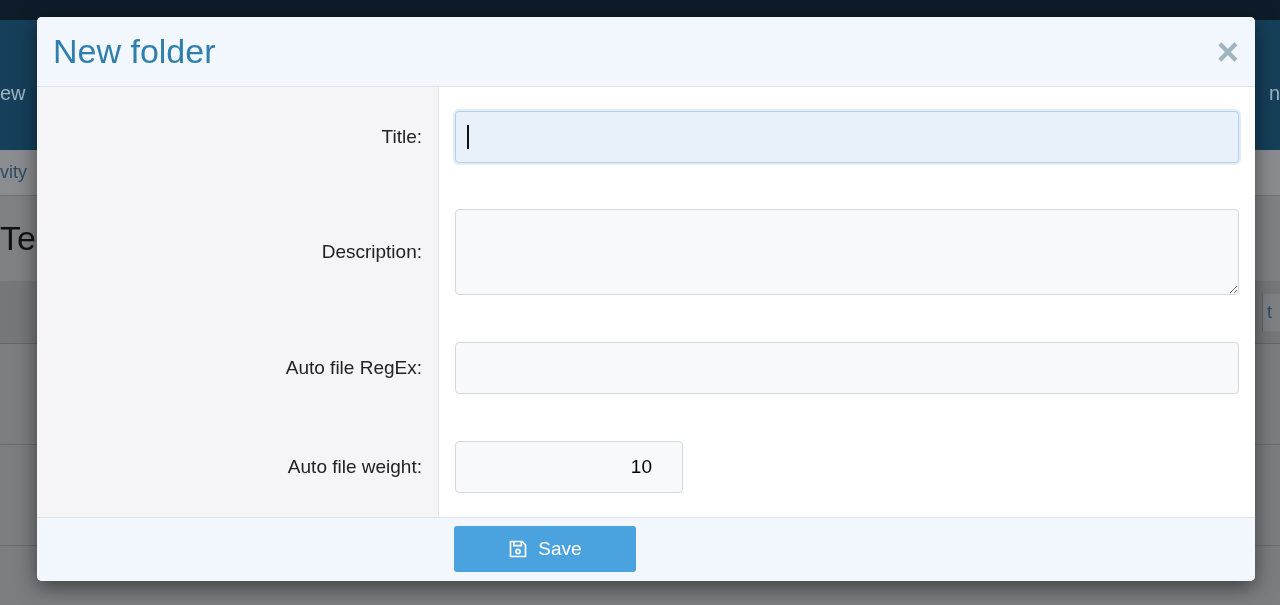 This screenshot has width=1280, height=605. What do you see at coordinates (354, 467) in the screenshot?
I see `field-label: Auto file weight:` at bounding box center [354, 467].